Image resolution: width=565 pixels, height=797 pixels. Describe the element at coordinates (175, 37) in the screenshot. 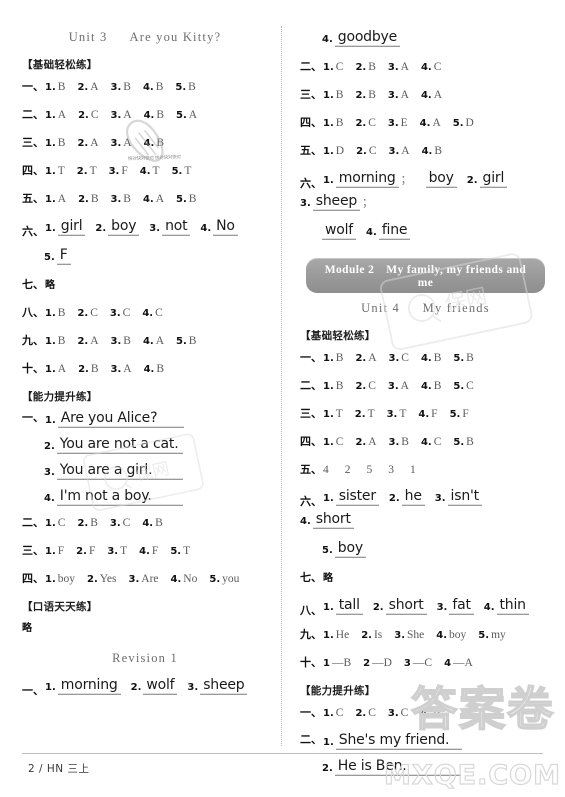

I see `left-unit-name: Are you Kitty?` at that location.